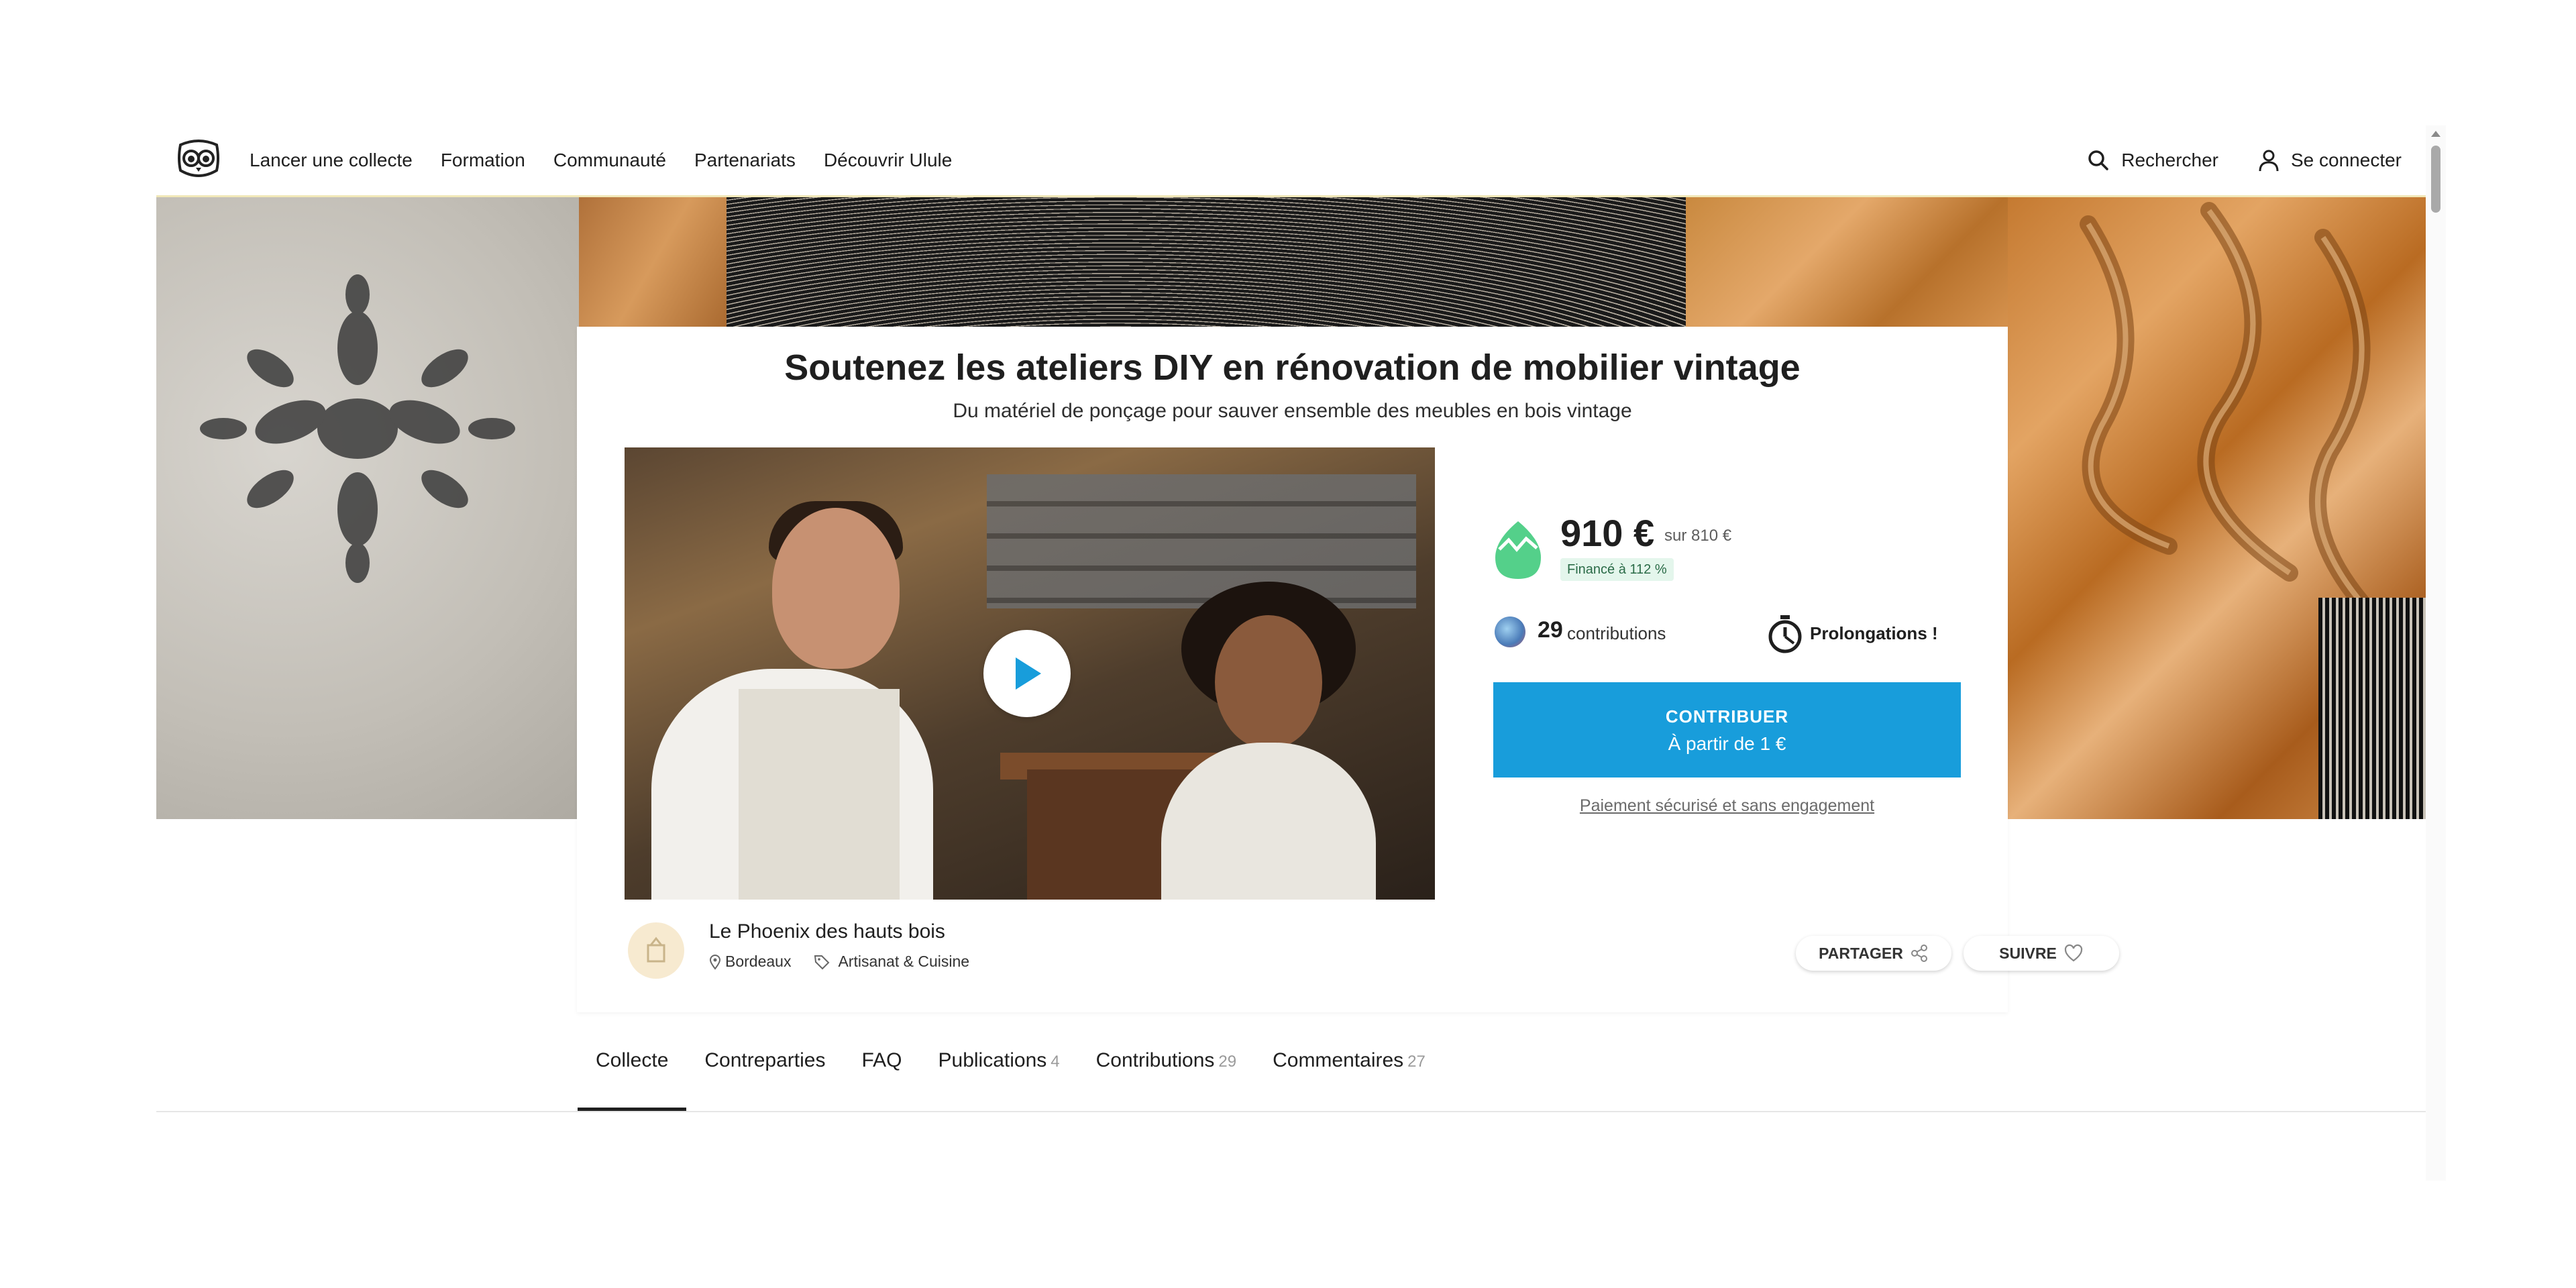 Image resolution: width=2576 pixels, height=1288 pixels. What do you see at coordinates (1698, 536) in the screenshot?
I see `goal-amount: sur 810 €` at bounding box center [1698, 536].